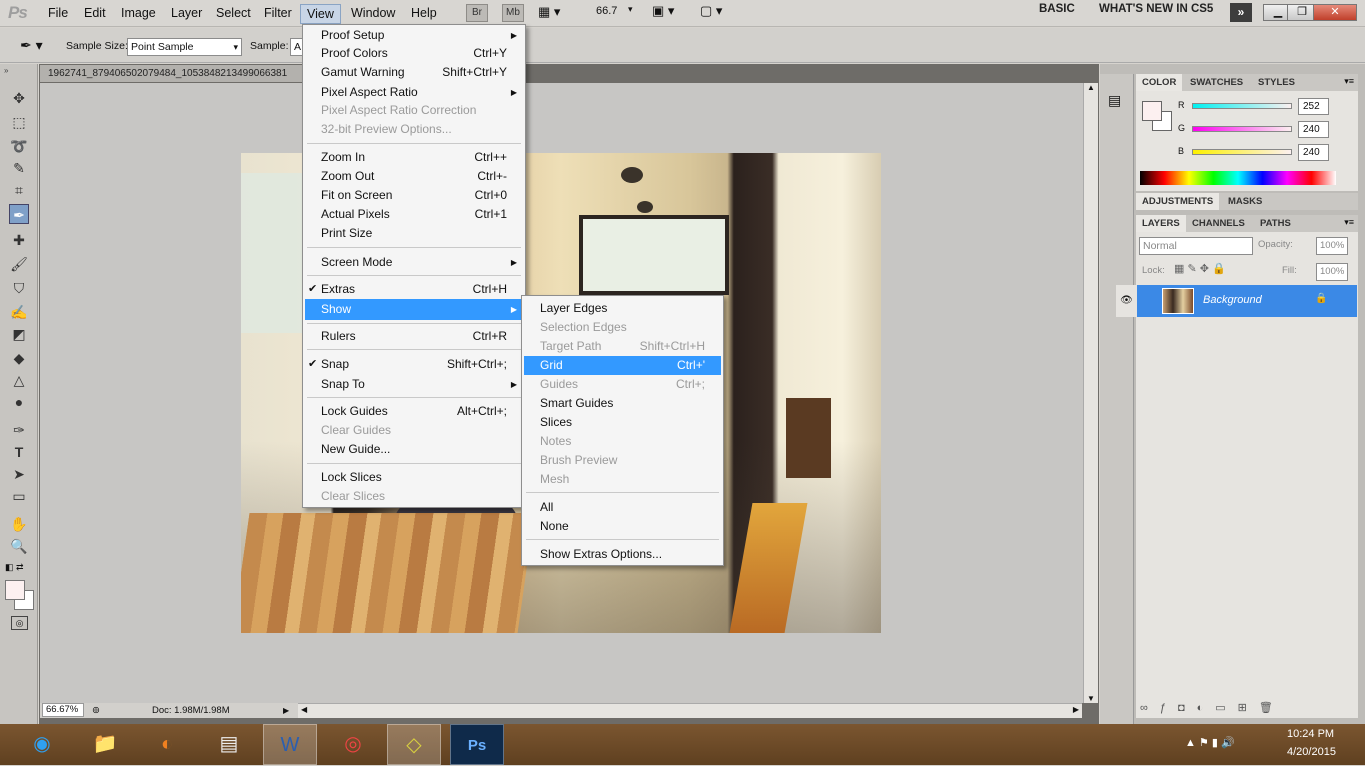 This screenshot has height=766, width=1365. What do you see at coordinates (414, 262) in the screenshot?
I see `menu-item-screen-mode: Screen Mode ▶` at bounding box center [414, 262].